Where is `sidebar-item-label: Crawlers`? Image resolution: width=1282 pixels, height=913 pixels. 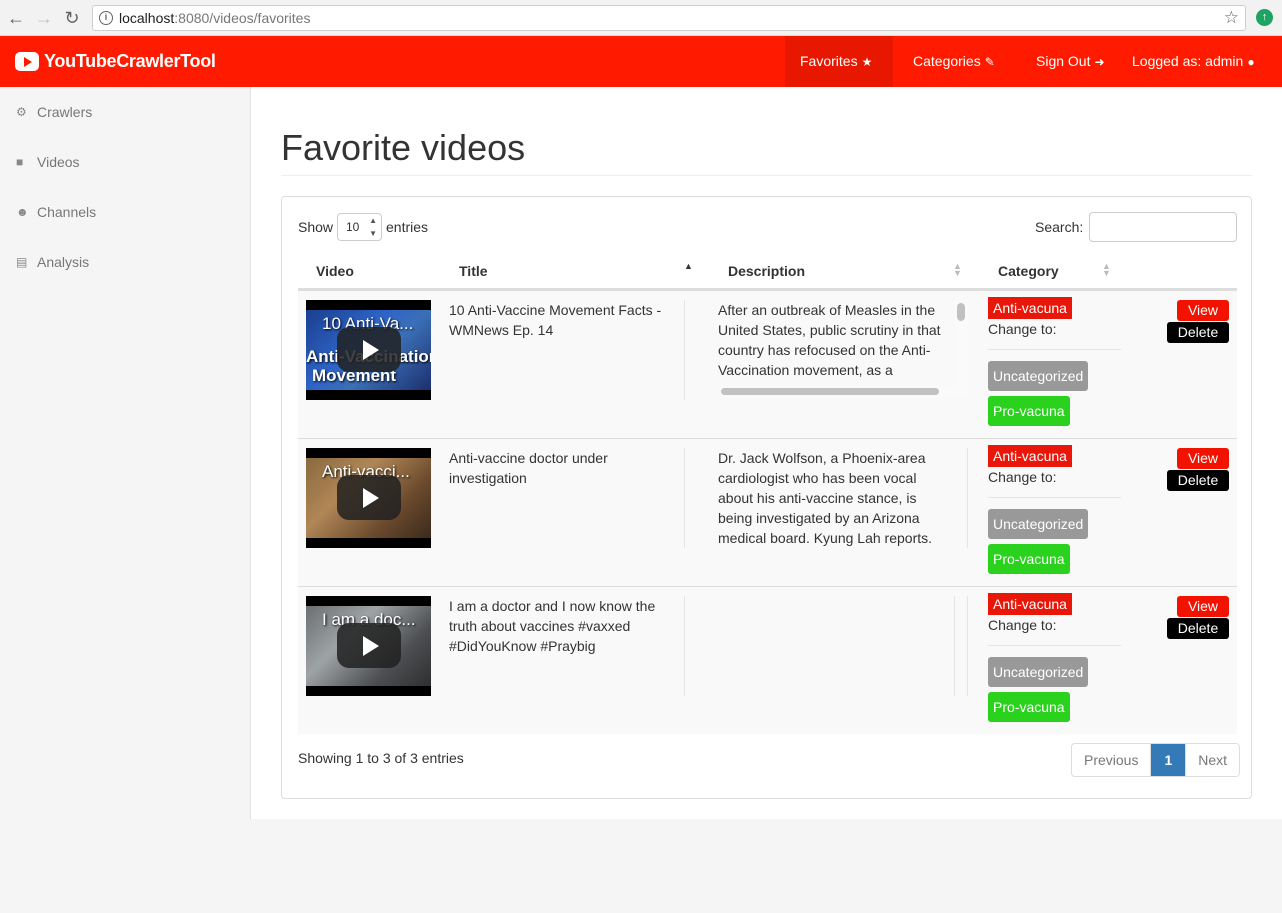 sidebar-item-label: Crawlers is located at coordinates (65, 112).